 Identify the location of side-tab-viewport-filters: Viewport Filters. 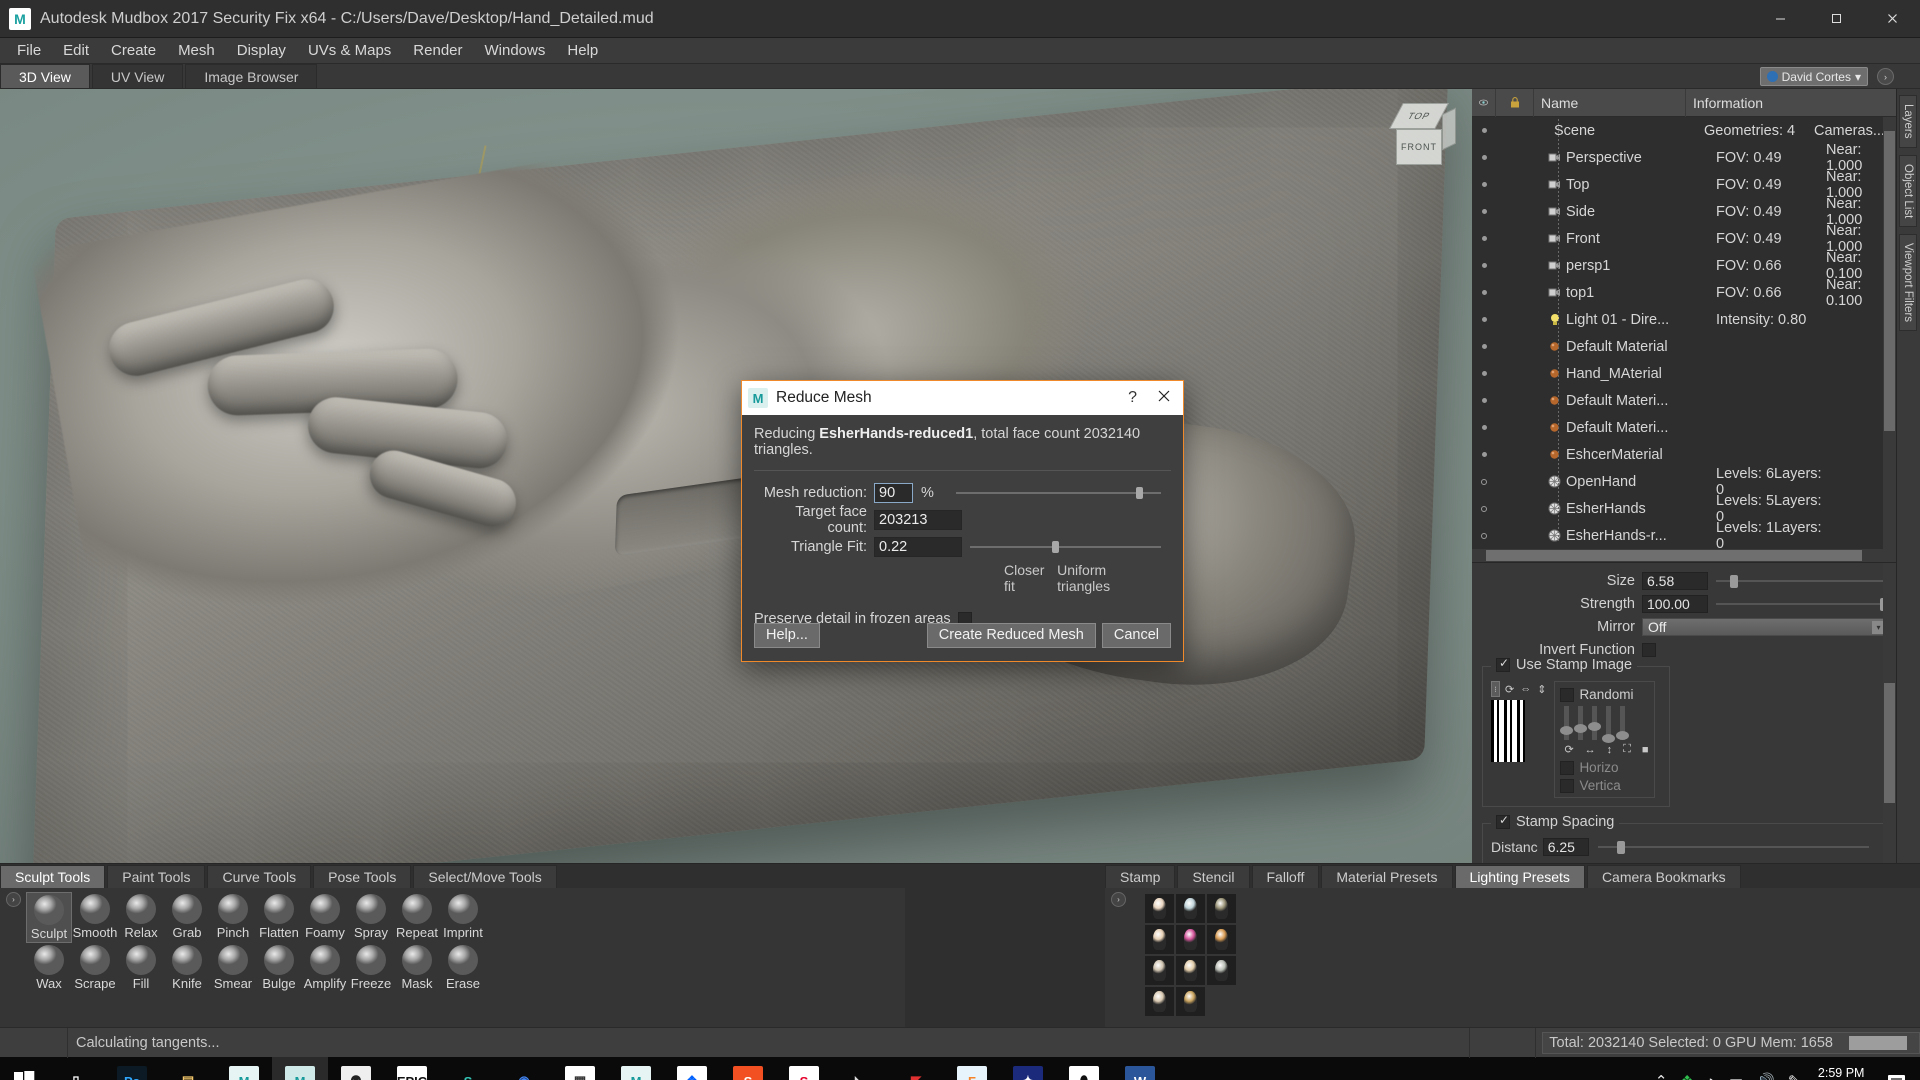
(1908, 282).